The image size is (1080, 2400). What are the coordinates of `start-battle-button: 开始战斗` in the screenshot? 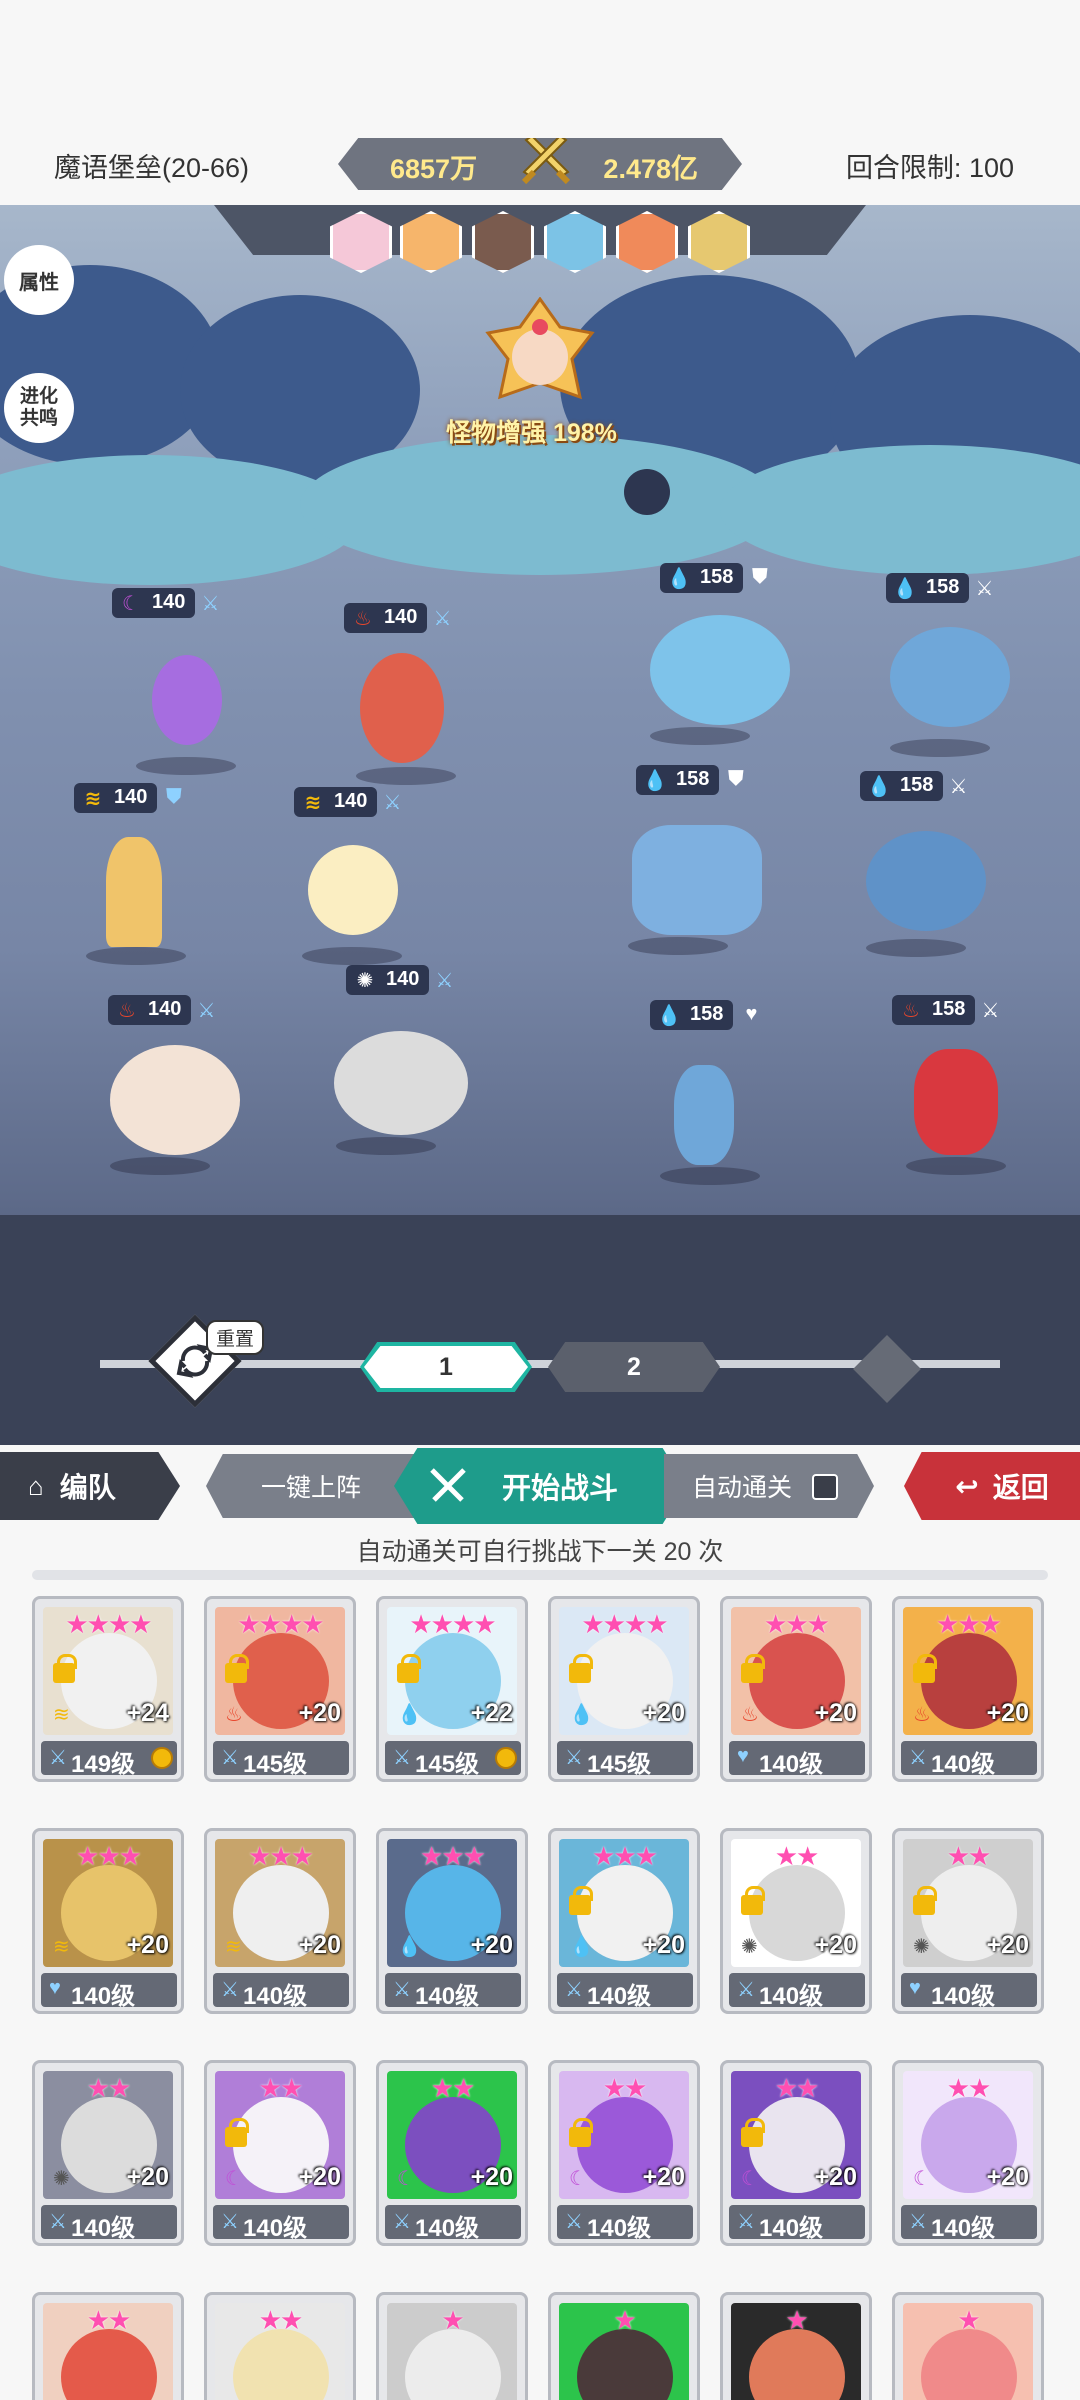 It's located at (540, 1486).